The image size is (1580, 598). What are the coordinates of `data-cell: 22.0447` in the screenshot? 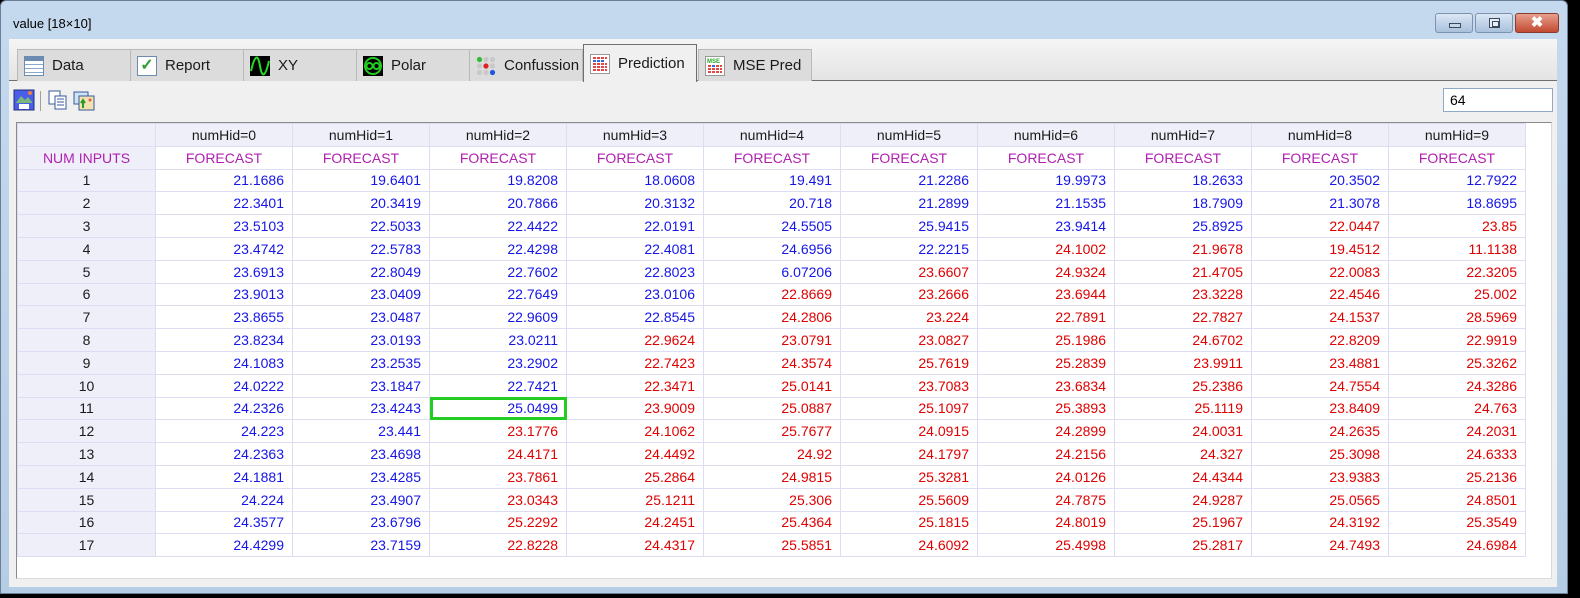 It's located at (1320, 226).